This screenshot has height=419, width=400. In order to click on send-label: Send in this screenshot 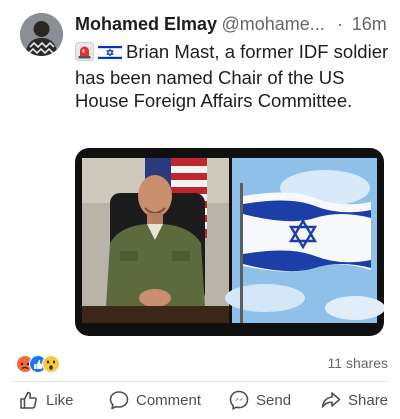, I will do `click(274, 400)`.